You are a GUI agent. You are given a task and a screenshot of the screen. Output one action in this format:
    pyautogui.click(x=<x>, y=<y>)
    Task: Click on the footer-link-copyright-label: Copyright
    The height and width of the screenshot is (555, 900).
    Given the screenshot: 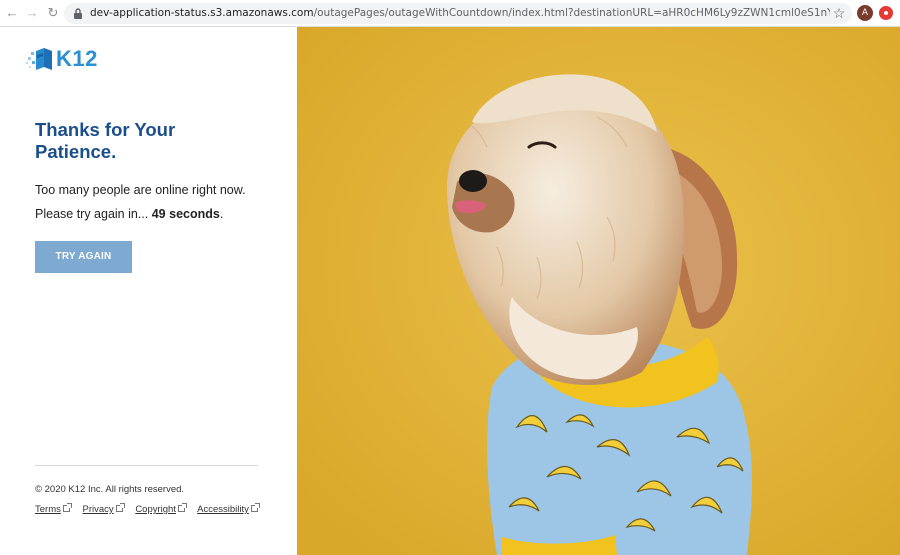 What is the action you would take?
    pyautogui.click(x=155, y=509)
    